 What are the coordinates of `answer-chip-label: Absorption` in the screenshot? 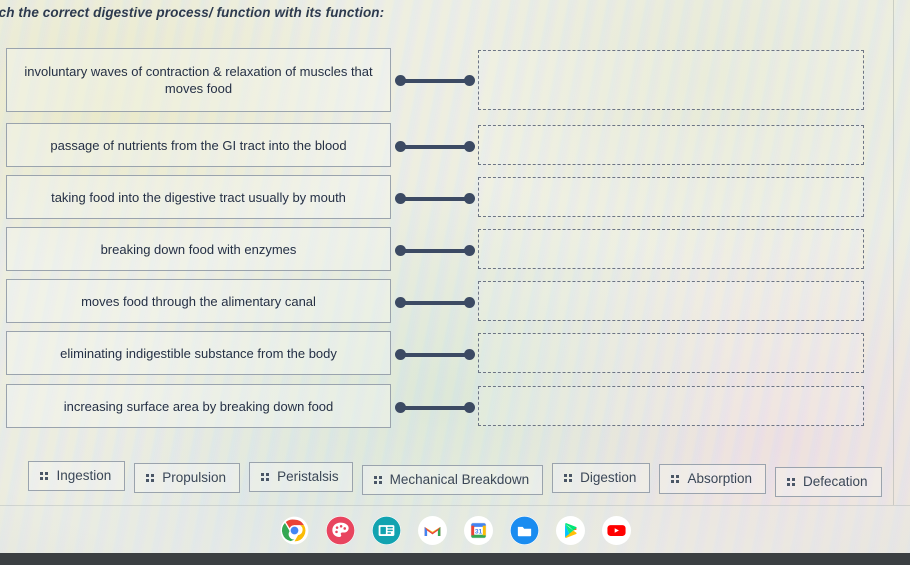 It's located at (719, 478).